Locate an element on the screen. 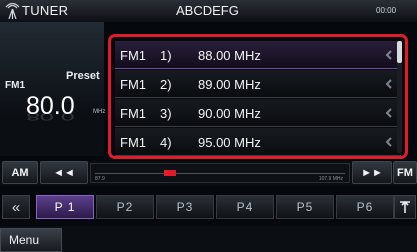 This screenshot has width=417, height=252. scrollbar-thumb is located at coordinates (399, 52).